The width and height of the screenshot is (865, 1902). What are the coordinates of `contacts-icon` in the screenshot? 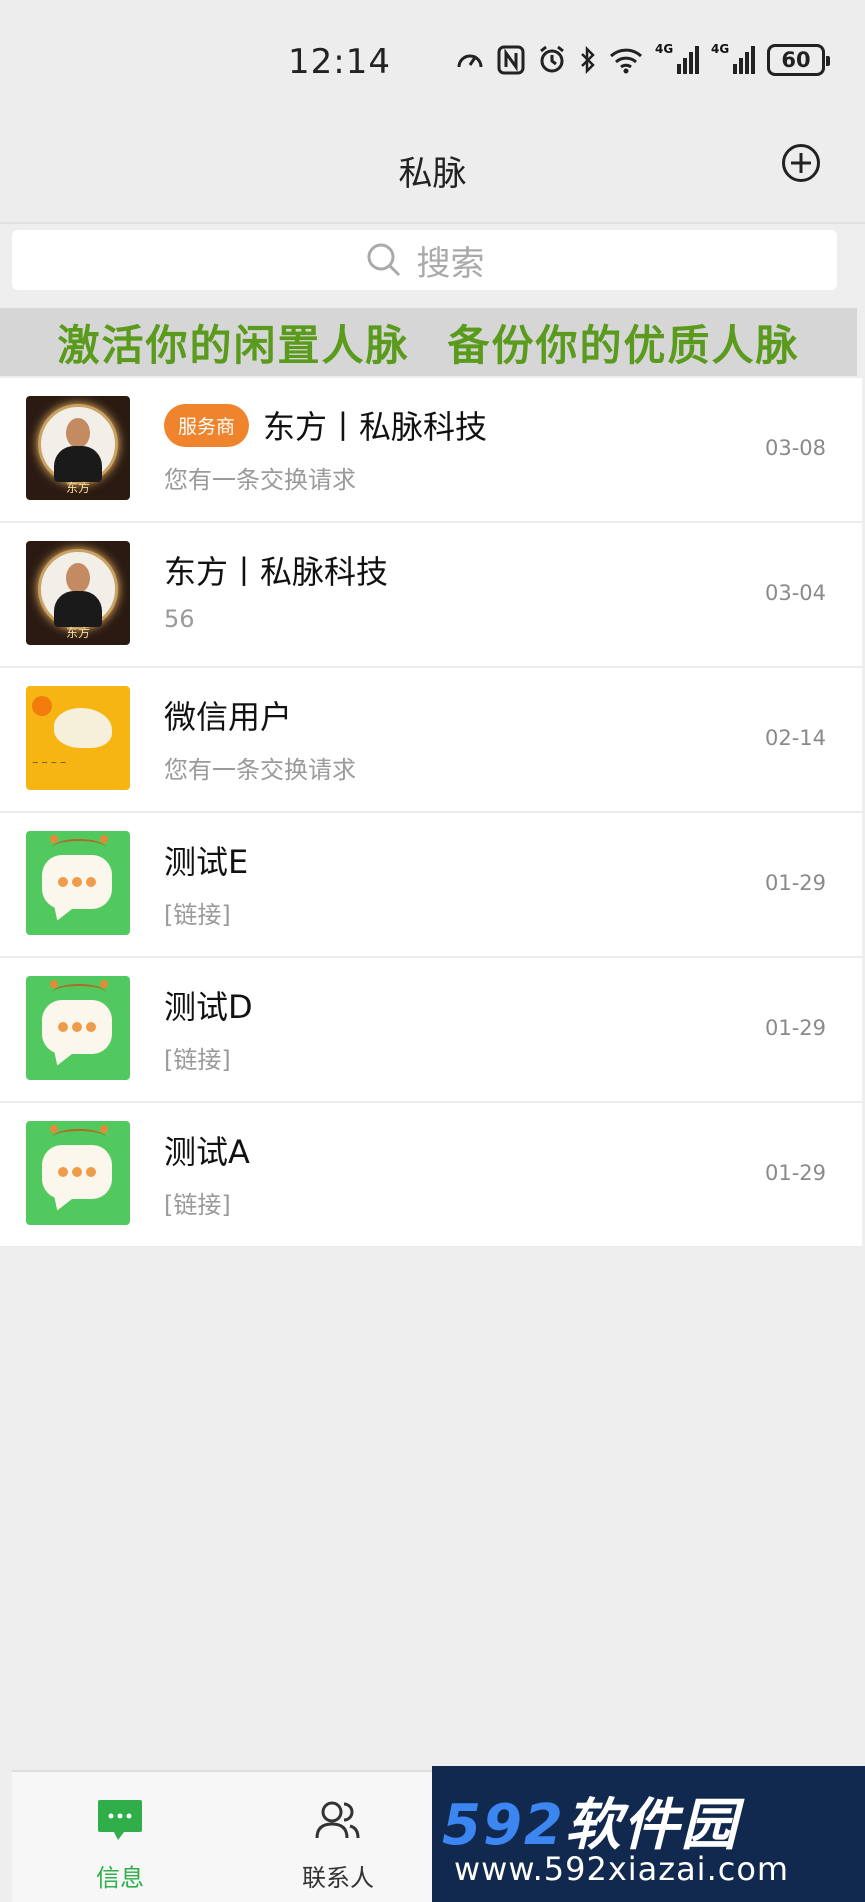 It's located at (337, 1820).